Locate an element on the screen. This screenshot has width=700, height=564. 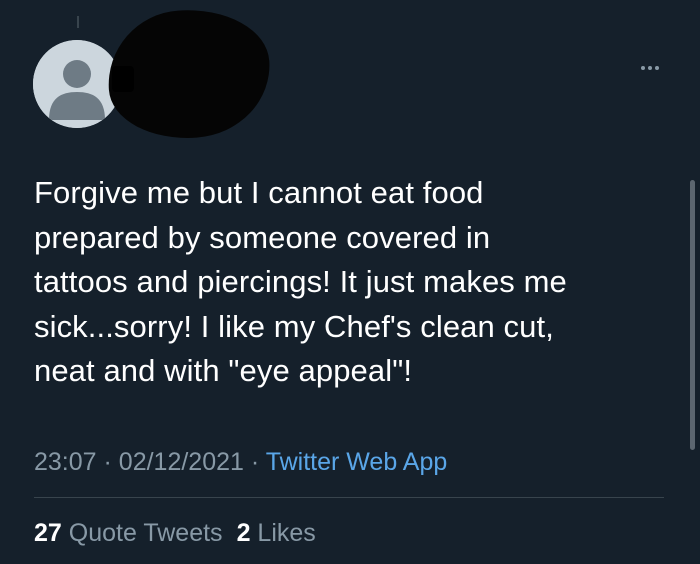
tweet-stats: 27 Quote Tweets 2 Likes is located at coordinates (175, 533).